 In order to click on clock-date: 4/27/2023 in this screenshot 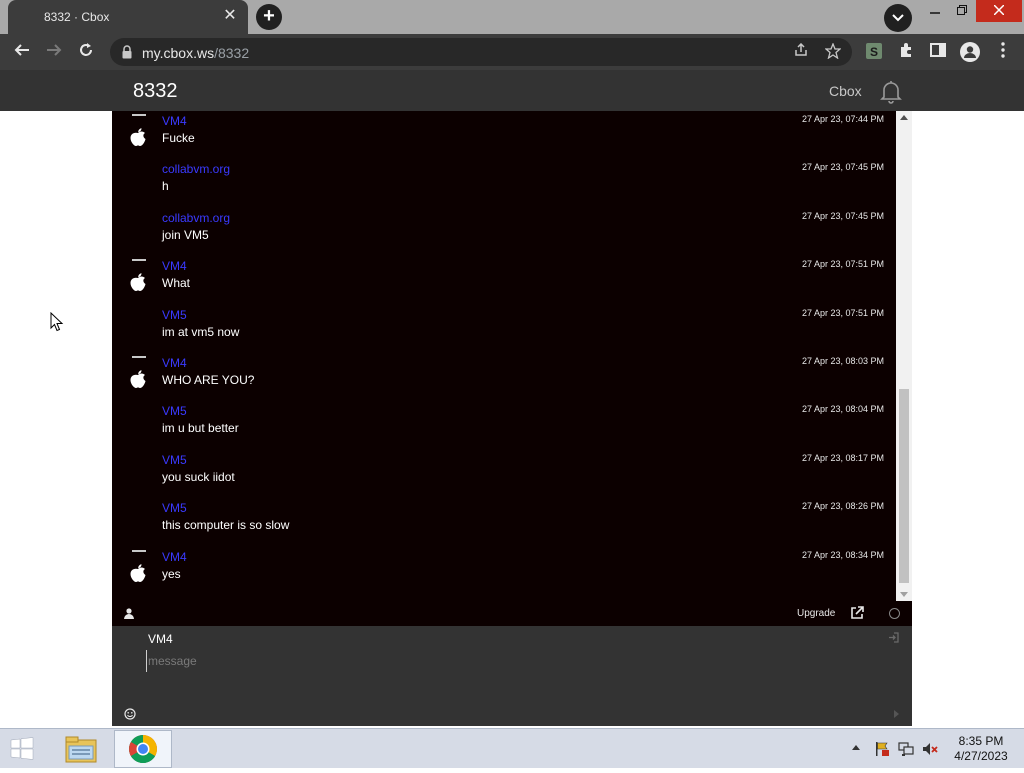, I will do `click(981, 756)`.